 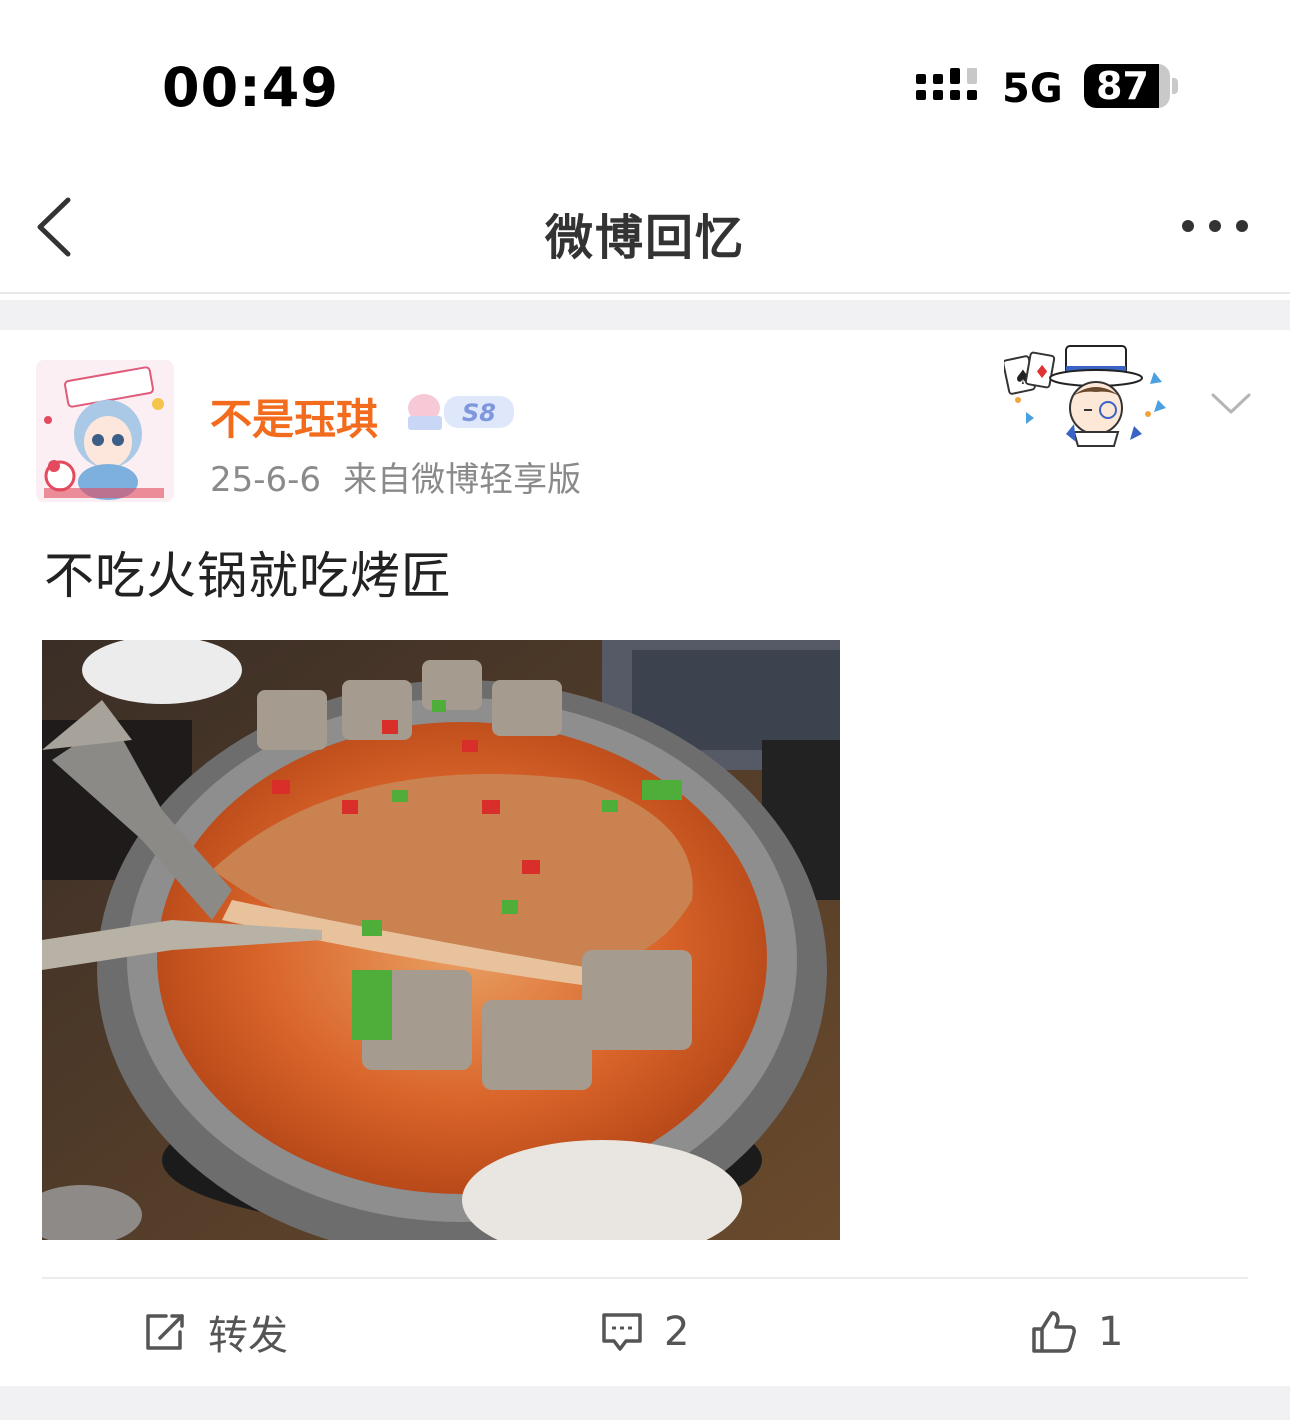 What do you see at coordinates (248, 1336) in the screenshot?
I see `repost-label: 转发` at bounding box center [248, 1336].